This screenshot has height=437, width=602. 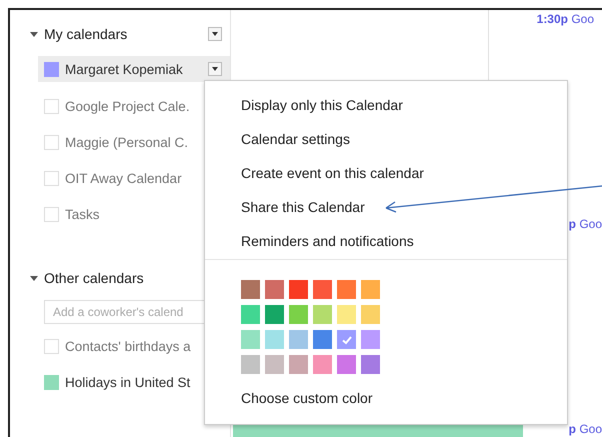 What do you see at coordinates (309, 248) in the screenshot?
I see `menu-item: Reminders and notifications` at bounding box center [309, 248].